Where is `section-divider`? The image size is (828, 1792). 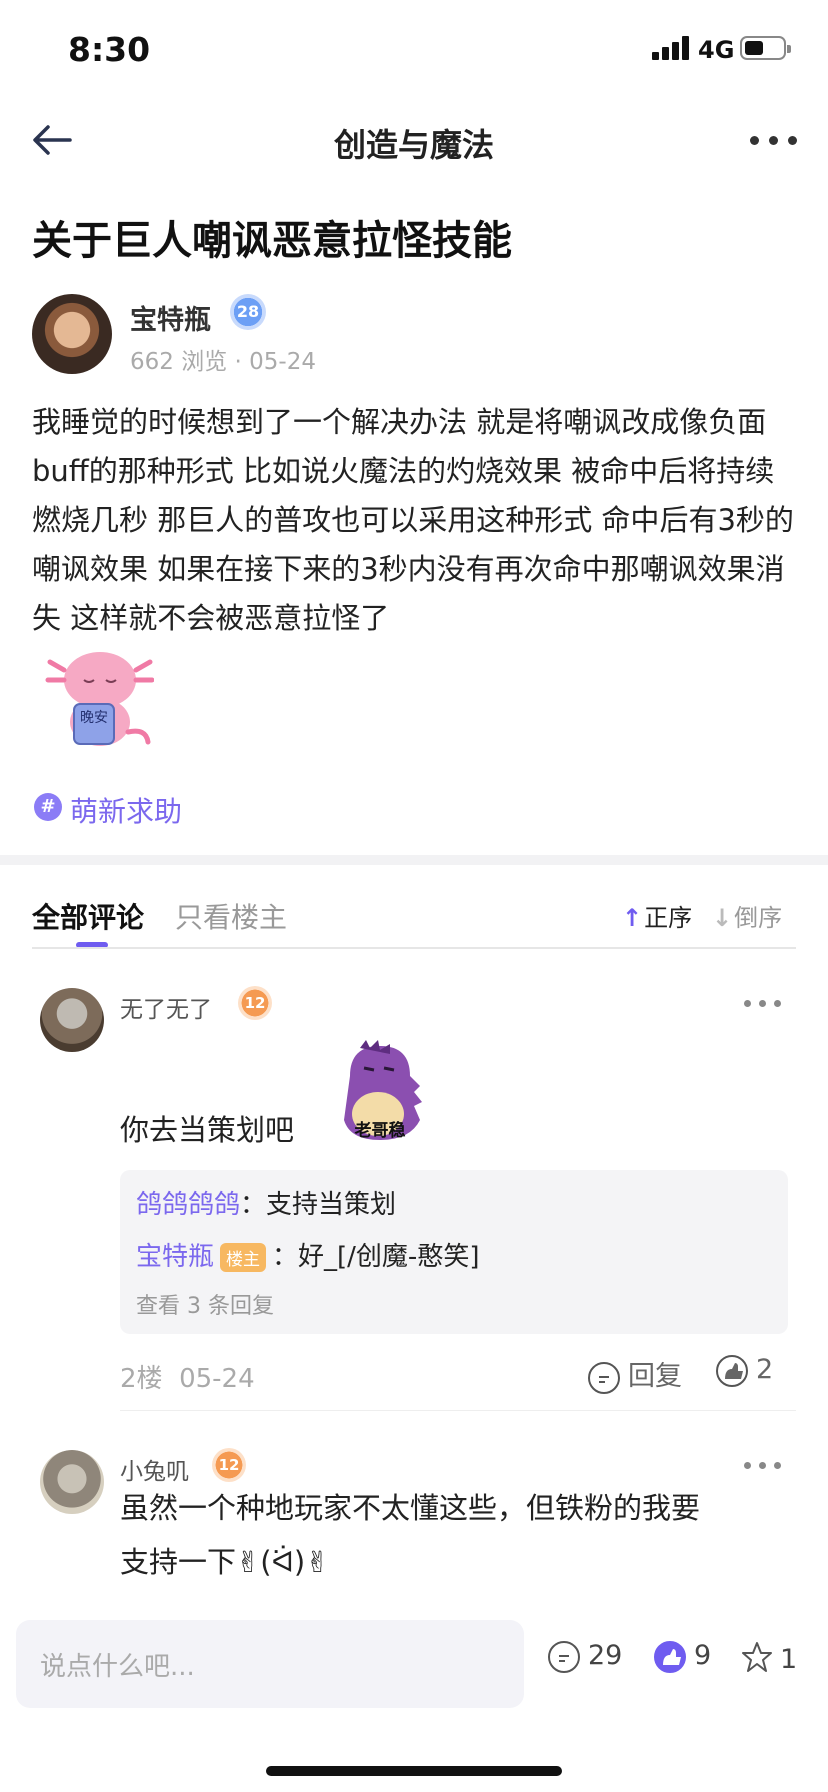 section-divider is located at coordinates (414, 860).